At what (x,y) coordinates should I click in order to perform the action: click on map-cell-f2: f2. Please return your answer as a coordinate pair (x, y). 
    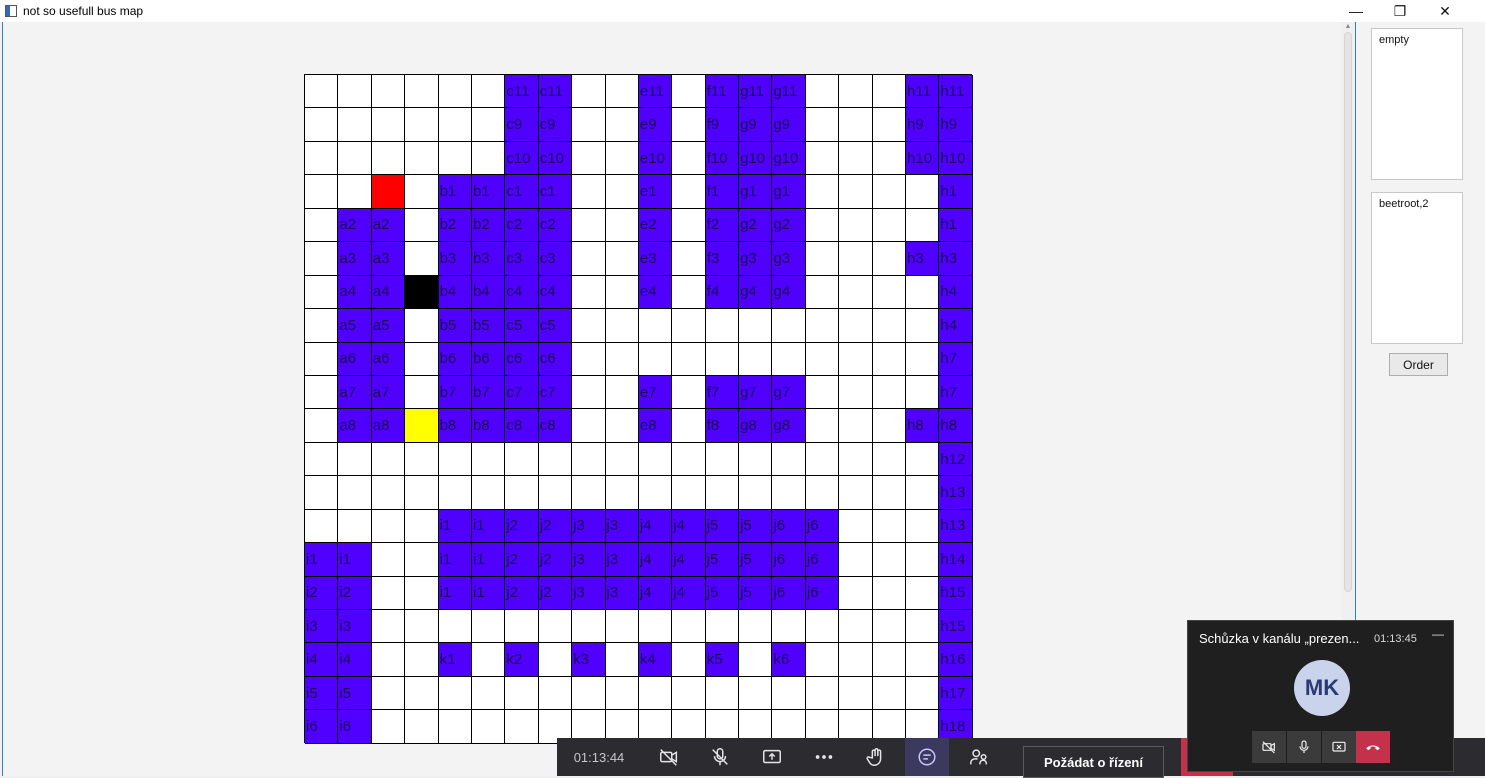
    Looking at the image, I should click on (722, 225).